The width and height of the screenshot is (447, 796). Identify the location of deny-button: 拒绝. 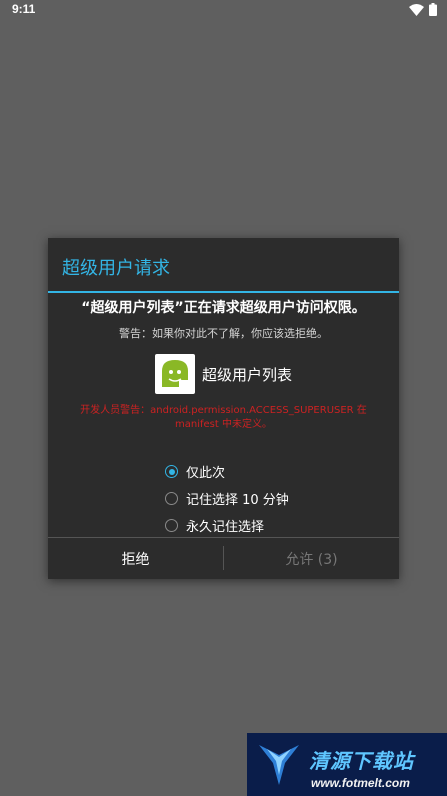
(135, 558).